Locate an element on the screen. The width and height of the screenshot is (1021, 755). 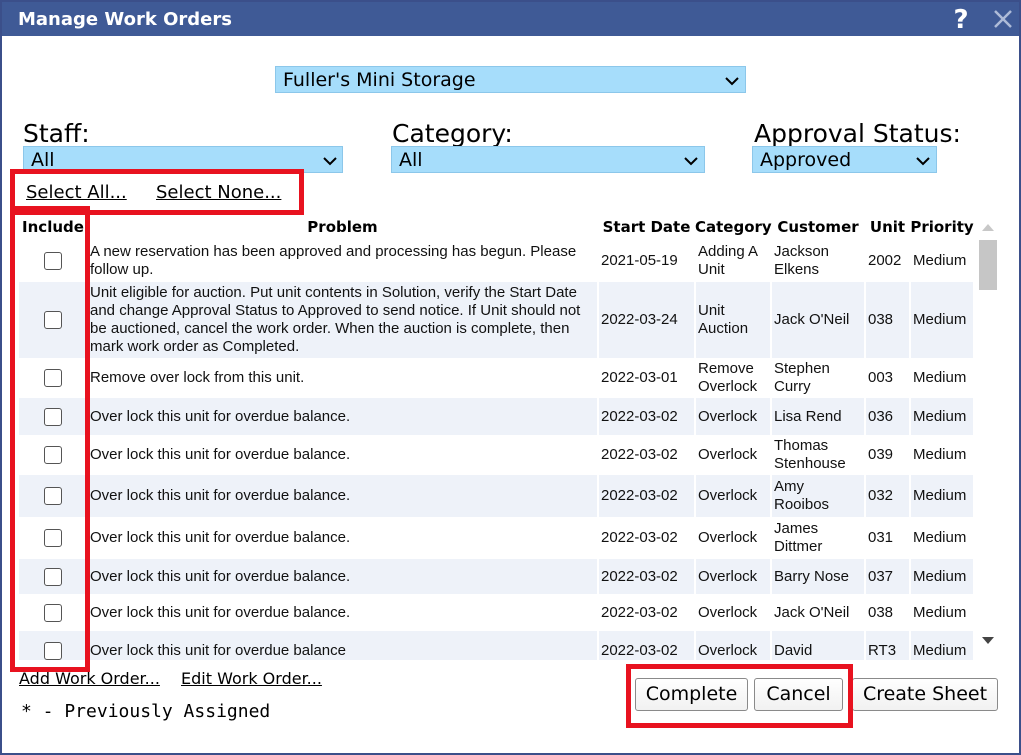
problem-column-header: Problem is located at coordinates (342, 227).